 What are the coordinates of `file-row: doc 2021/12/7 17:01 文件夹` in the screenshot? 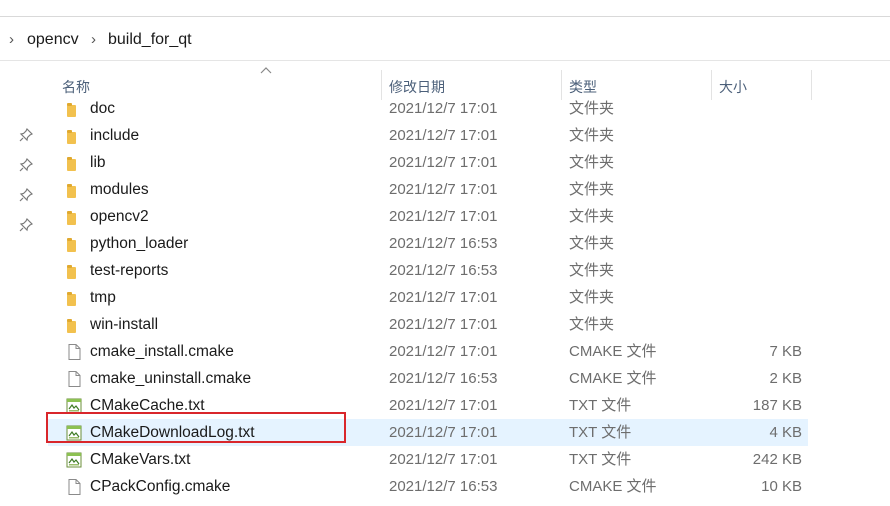 It's located at (428, 111).